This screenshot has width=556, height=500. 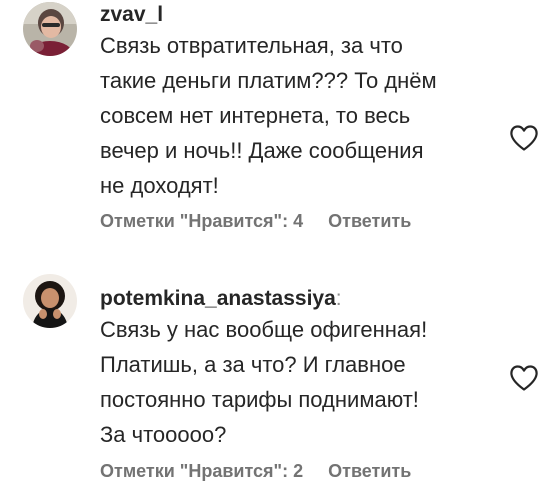 I want to click on comment-text-line: Связь у нас вообще офигенная!, so click(x=264, y=329).